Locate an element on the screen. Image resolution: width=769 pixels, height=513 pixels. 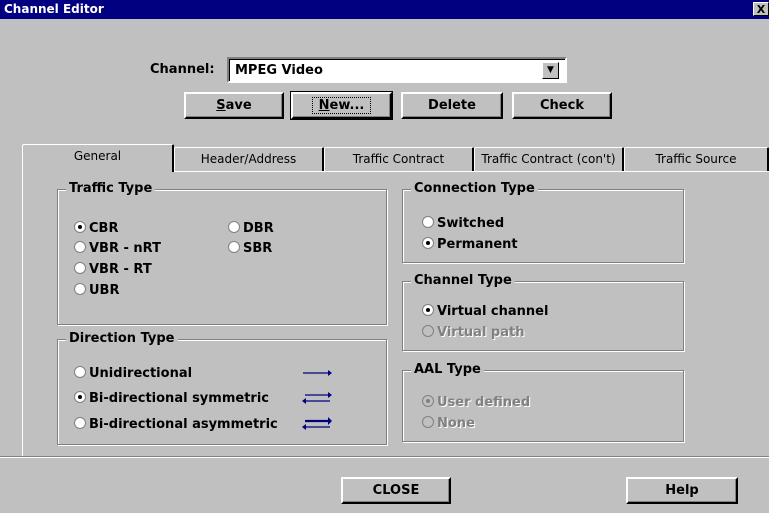
channel-select: MPEG Video ▼ is located at coordinates (397, 70).